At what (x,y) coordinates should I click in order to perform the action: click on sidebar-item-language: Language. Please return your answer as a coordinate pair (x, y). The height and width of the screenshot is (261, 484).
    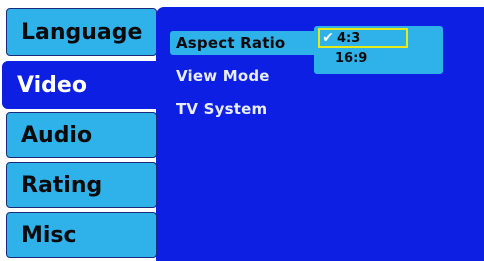
    Looking at the image, I should click on (81, 32).